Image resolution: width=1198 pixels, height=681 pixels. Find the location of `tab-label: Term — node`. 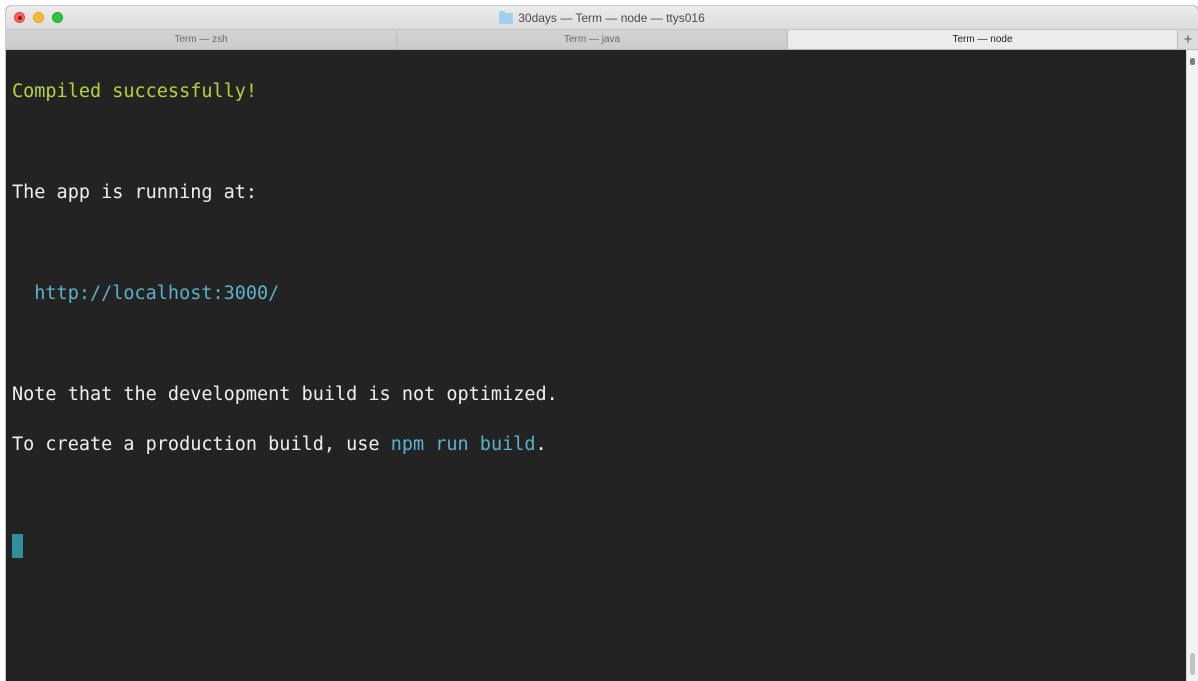

tab-label: Term — node is located at coordinates (982, 39).